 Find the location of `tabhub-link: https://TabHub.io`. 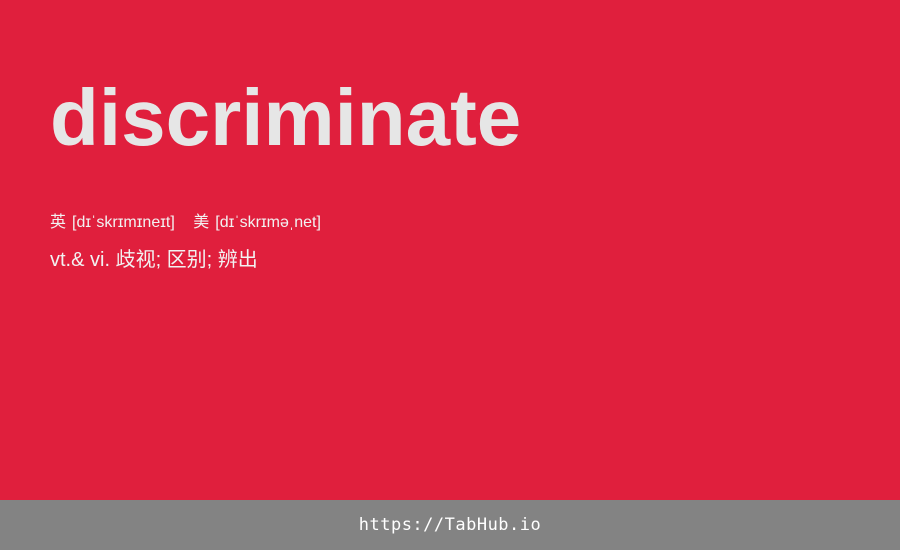

tabhub-link: https://TabHub.io is located at coordinates (450, 525).